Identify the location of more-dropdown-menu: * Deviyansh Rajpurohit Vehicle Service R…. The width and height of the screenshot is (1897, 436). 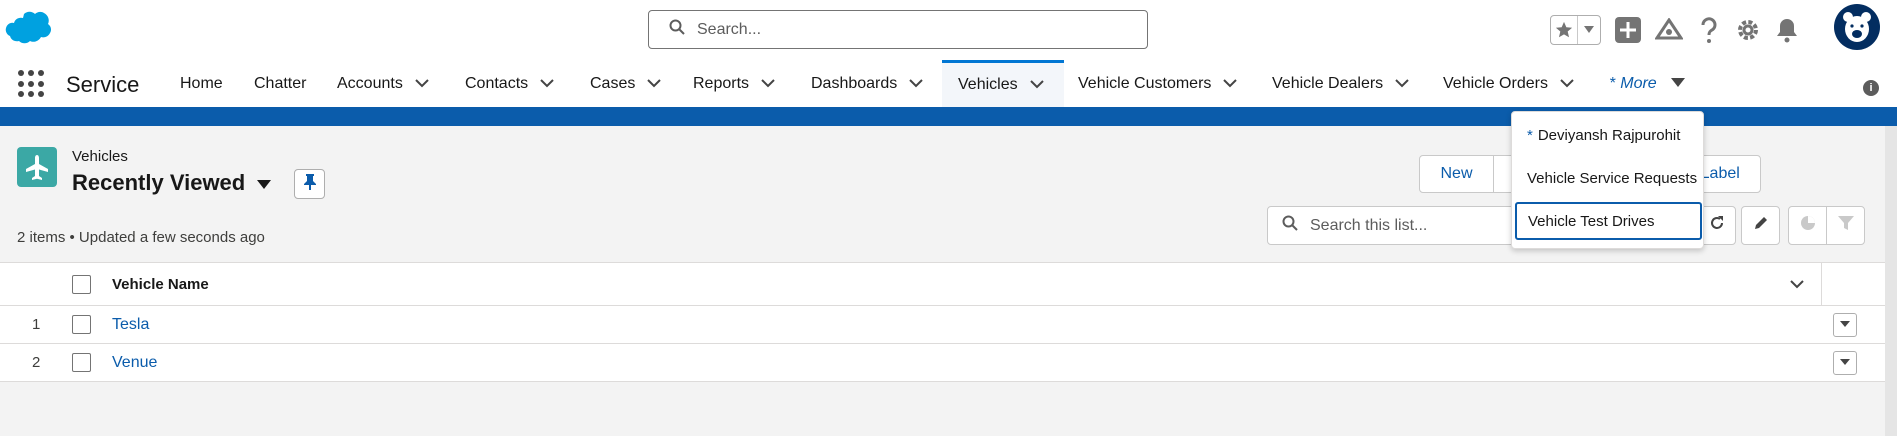
(1607, 180).